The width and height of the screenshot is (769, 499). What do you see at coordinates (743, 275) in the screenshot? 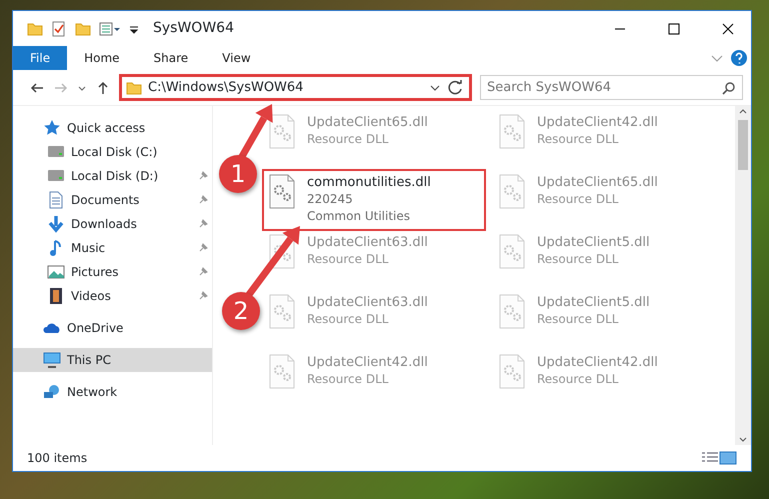
I see `scrollbar` at bounding box center [743, 275].